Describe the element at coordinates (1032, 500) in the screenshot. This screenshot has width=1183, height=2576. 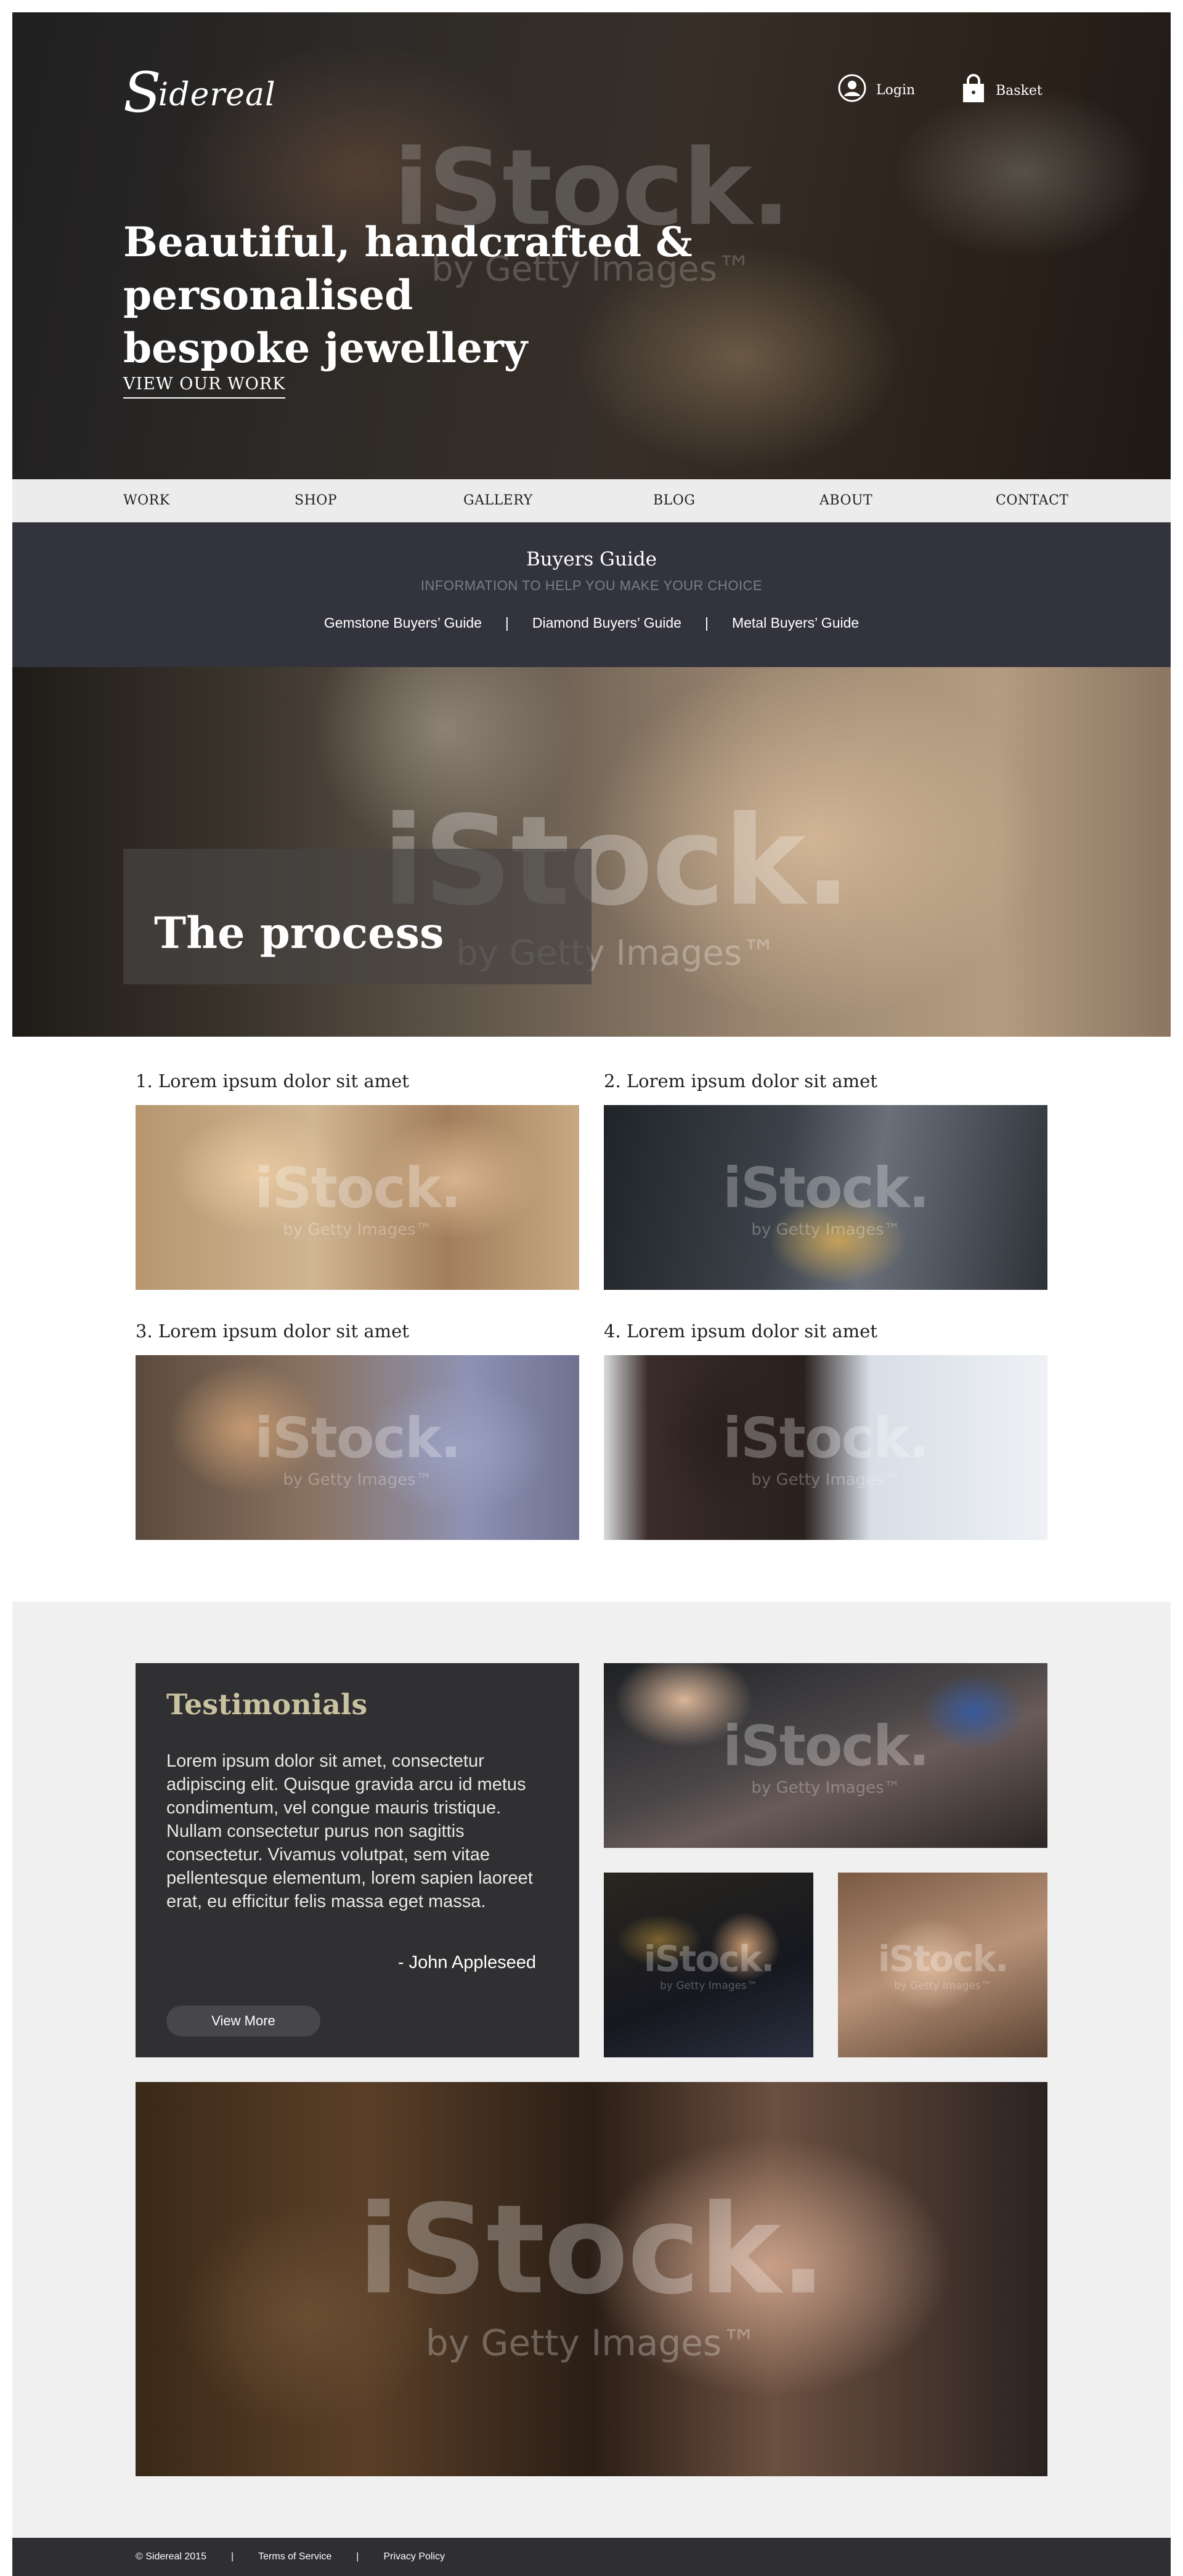
I see `nav-item-contact: CONTACT` at that location.